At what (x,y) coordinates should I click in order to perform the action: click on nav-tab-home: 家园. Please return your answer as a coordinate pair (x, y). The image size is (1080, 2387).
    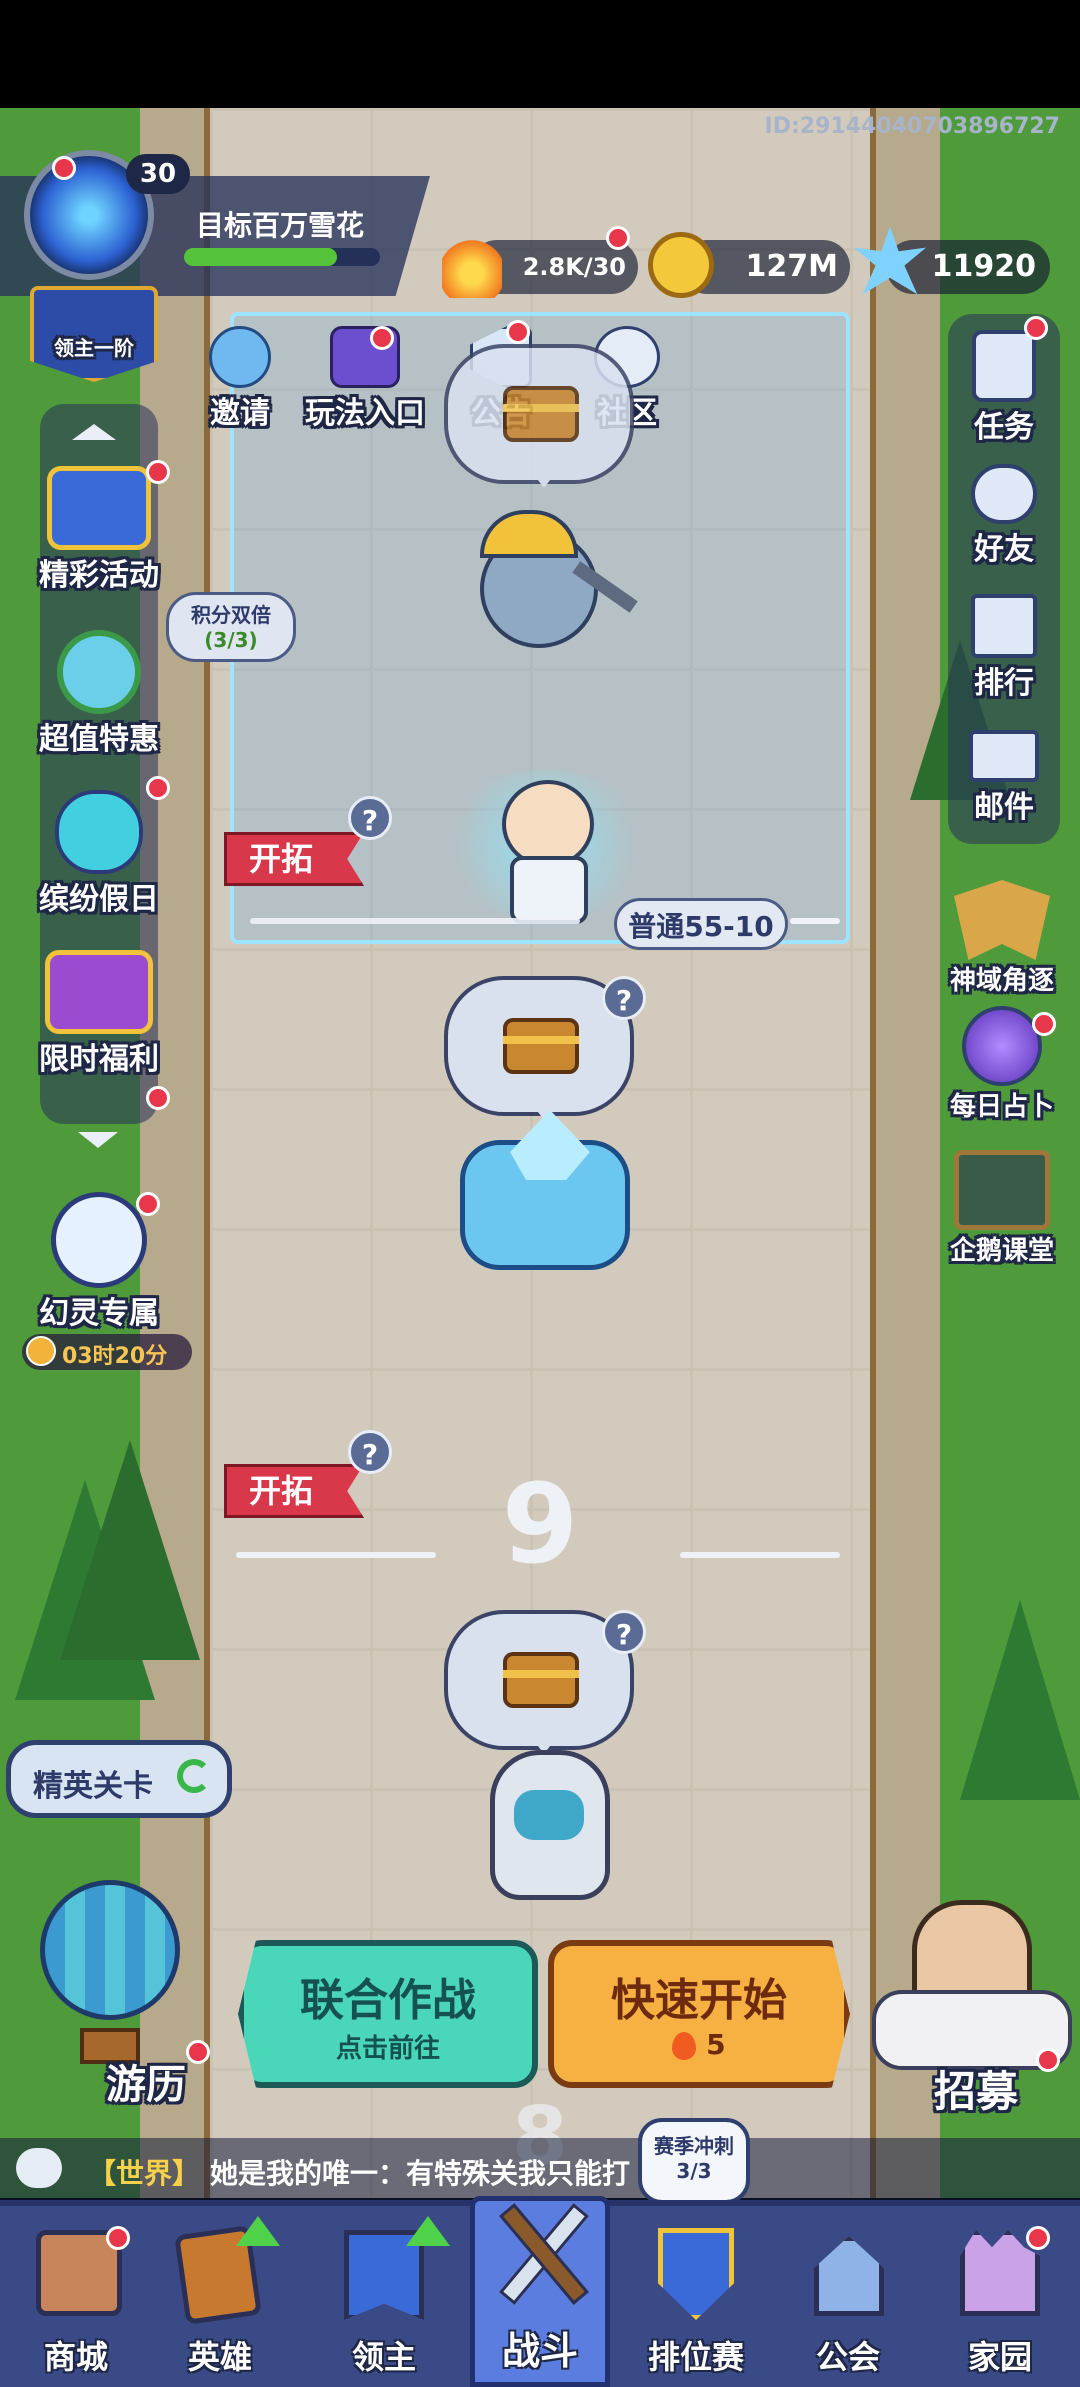
    Looking at the image, I should click on (1000, 2295).